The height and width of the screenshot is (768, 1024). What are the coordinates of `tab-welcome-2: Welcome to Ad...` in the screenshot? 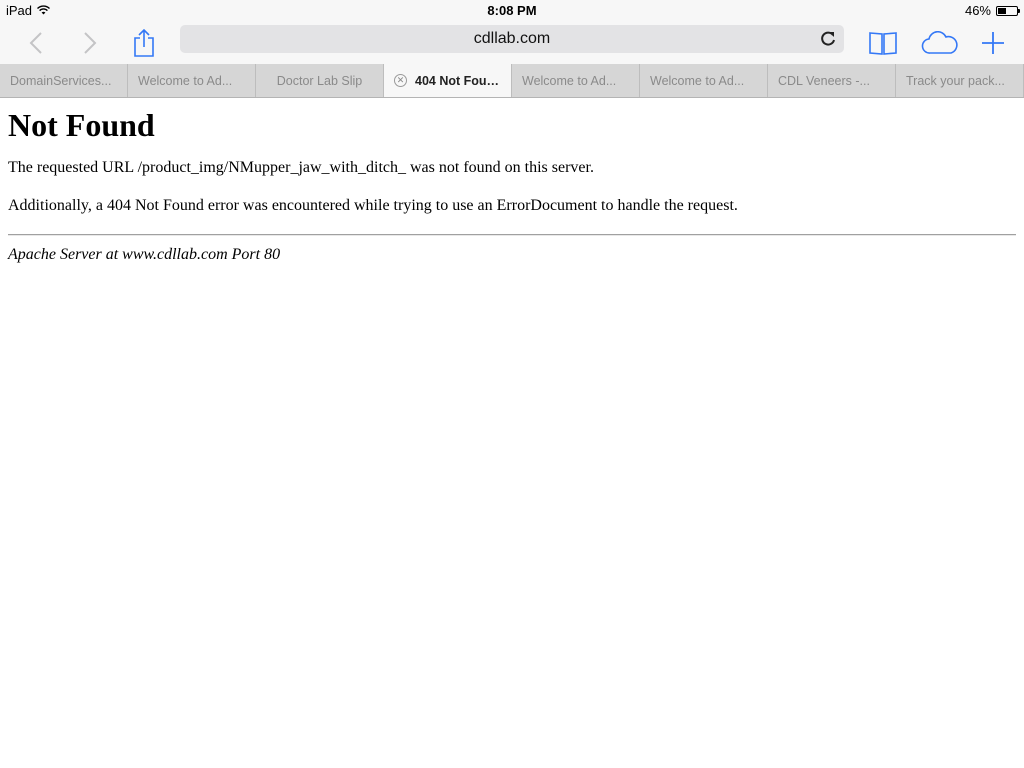 It's located at (576, 80).